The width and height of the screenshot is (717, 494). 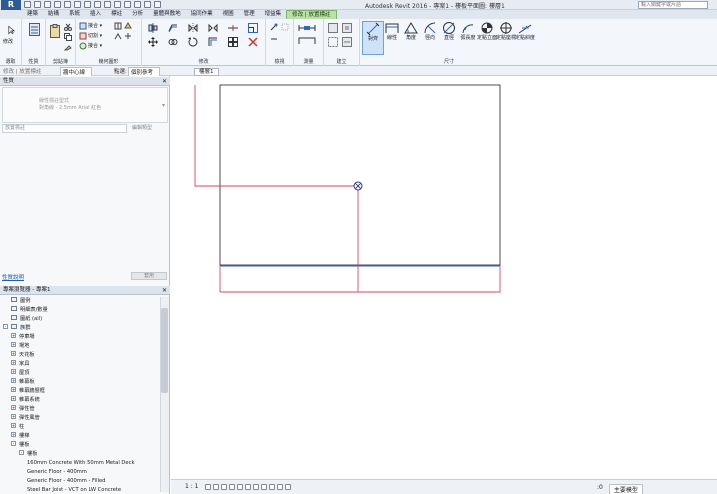 What do you see at coordinates (240, 487) in the screenshot?
I see `crop-view-icon` at bounding box center [240, 487].